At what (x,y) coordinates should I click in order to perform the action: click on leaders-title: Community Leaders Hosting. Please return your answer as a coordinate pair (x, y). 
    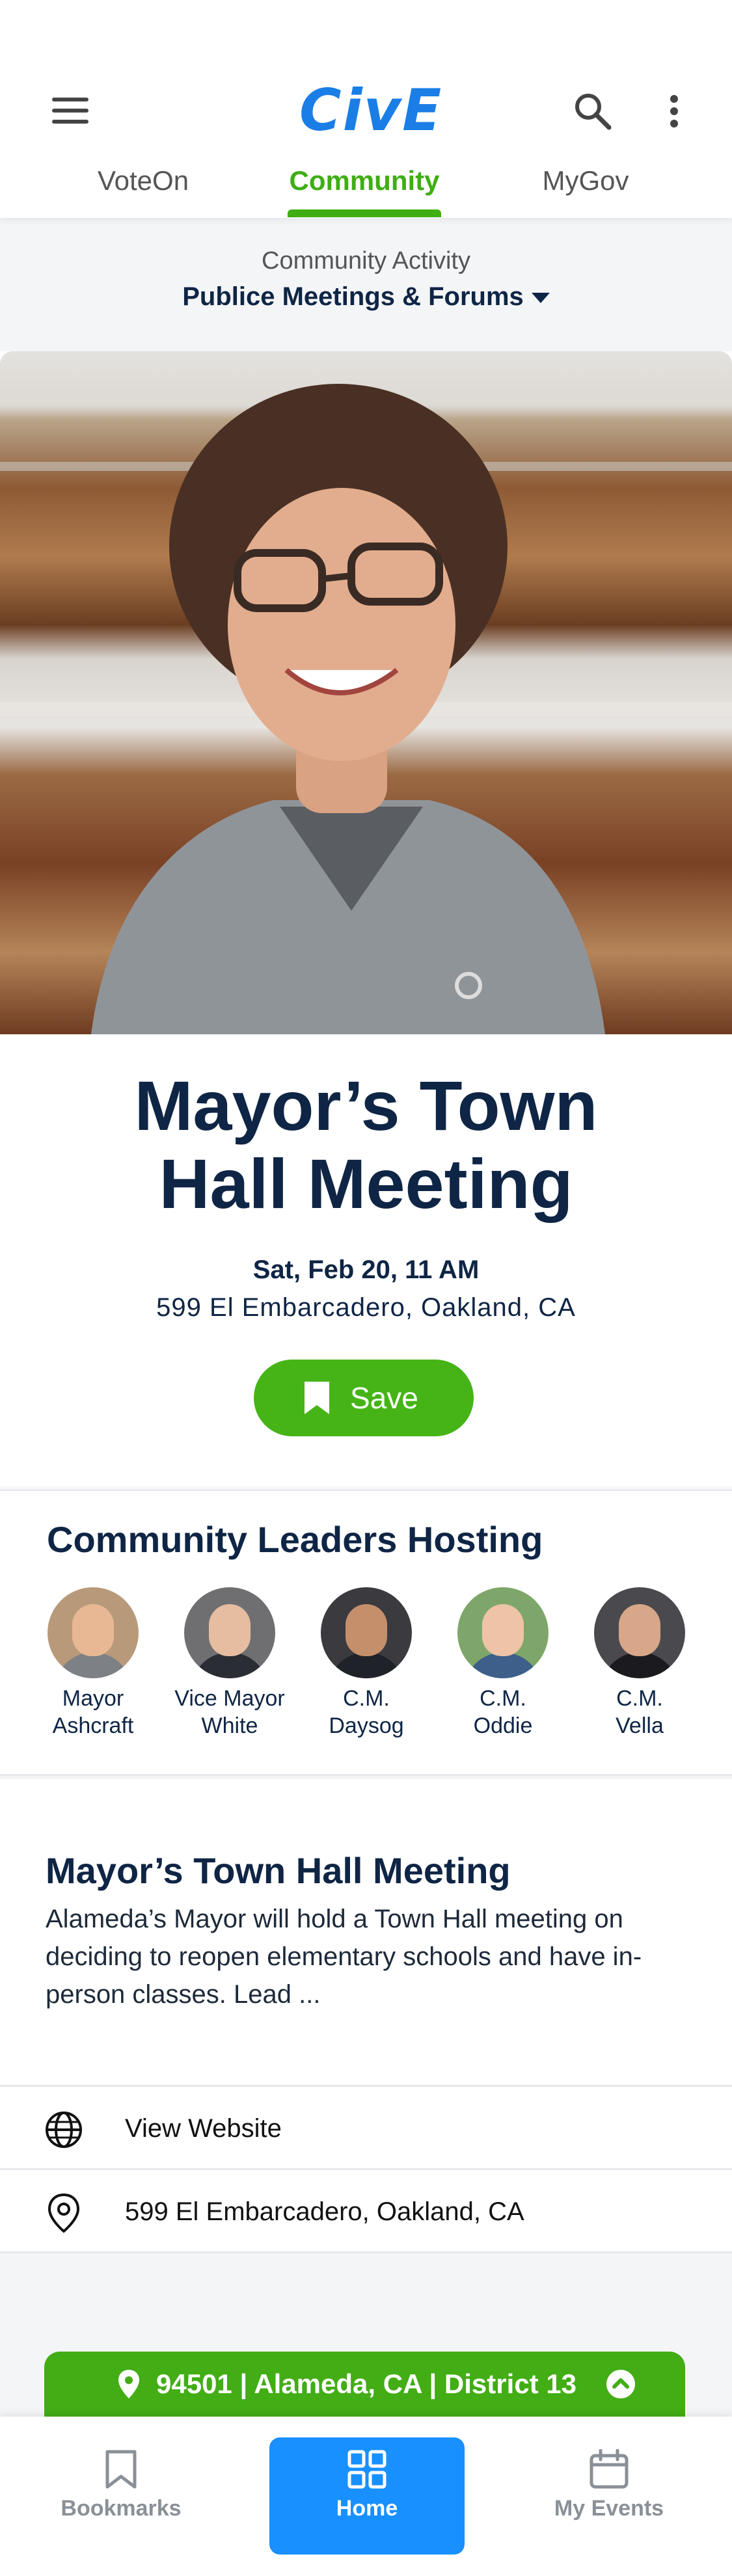
    Looking at the image, I should click on (295, 1539).